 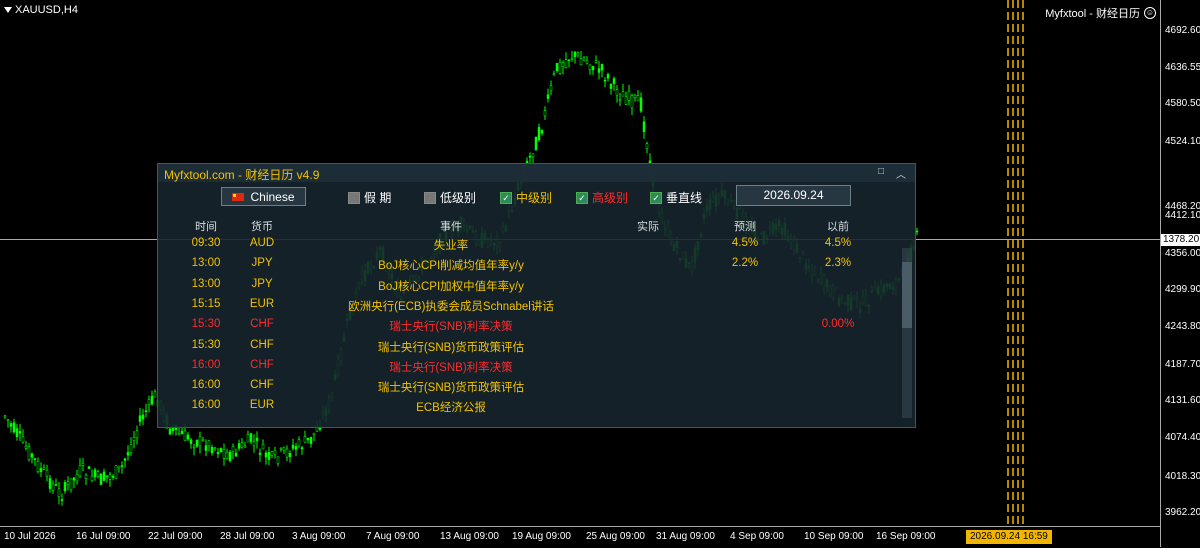 I want to click on price-tick-label: 4074.40, so click(x=1182, y=437).